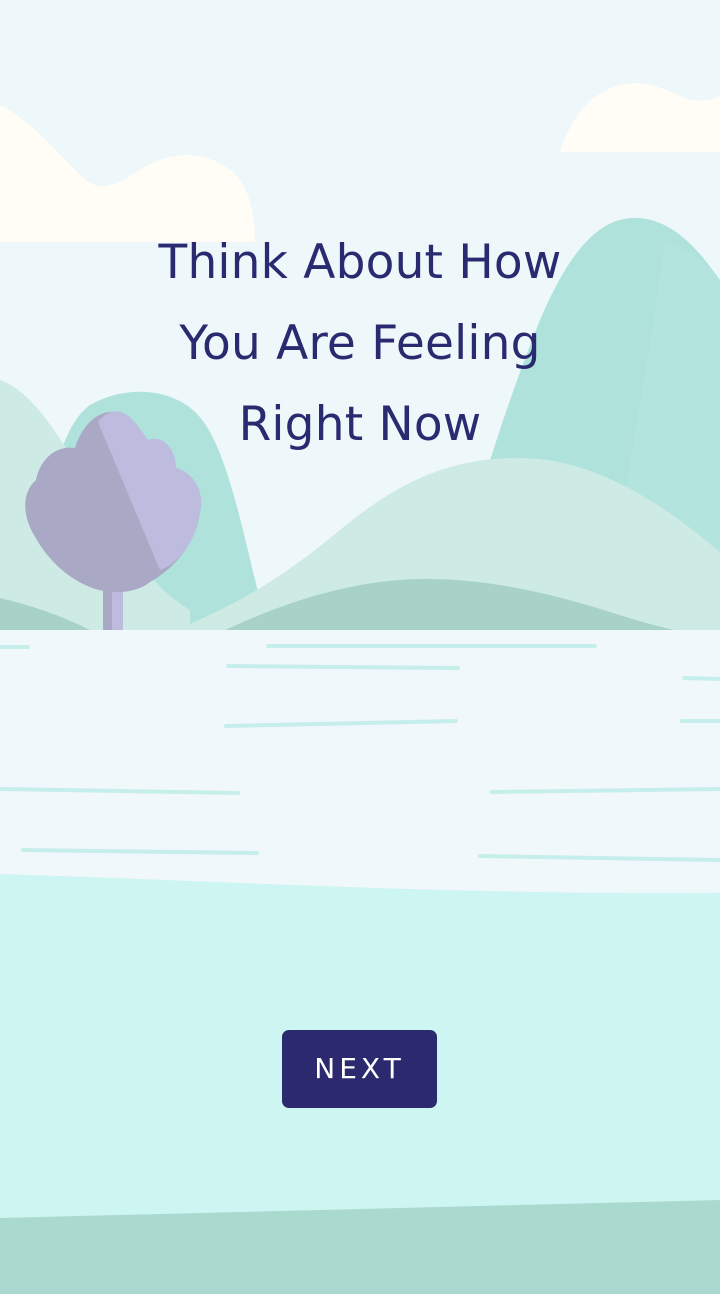 The height and width of the screenshot is (1294, 720). Describe the element at coordinates (360, 262) in the screenshot. I see `title-line-1: Think About How` at that location.